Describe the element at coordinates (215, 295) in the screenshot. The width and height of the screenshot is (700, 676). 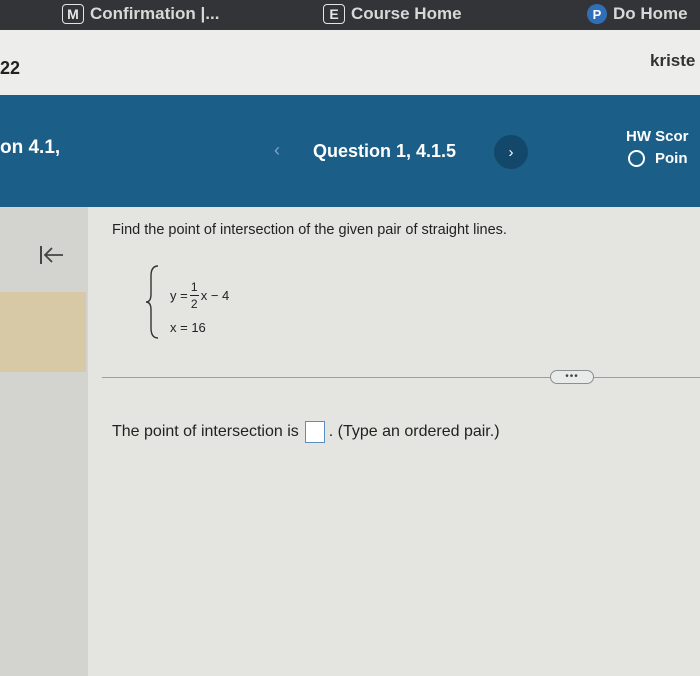
I see `eq1-rhs: x − 4` at that location.